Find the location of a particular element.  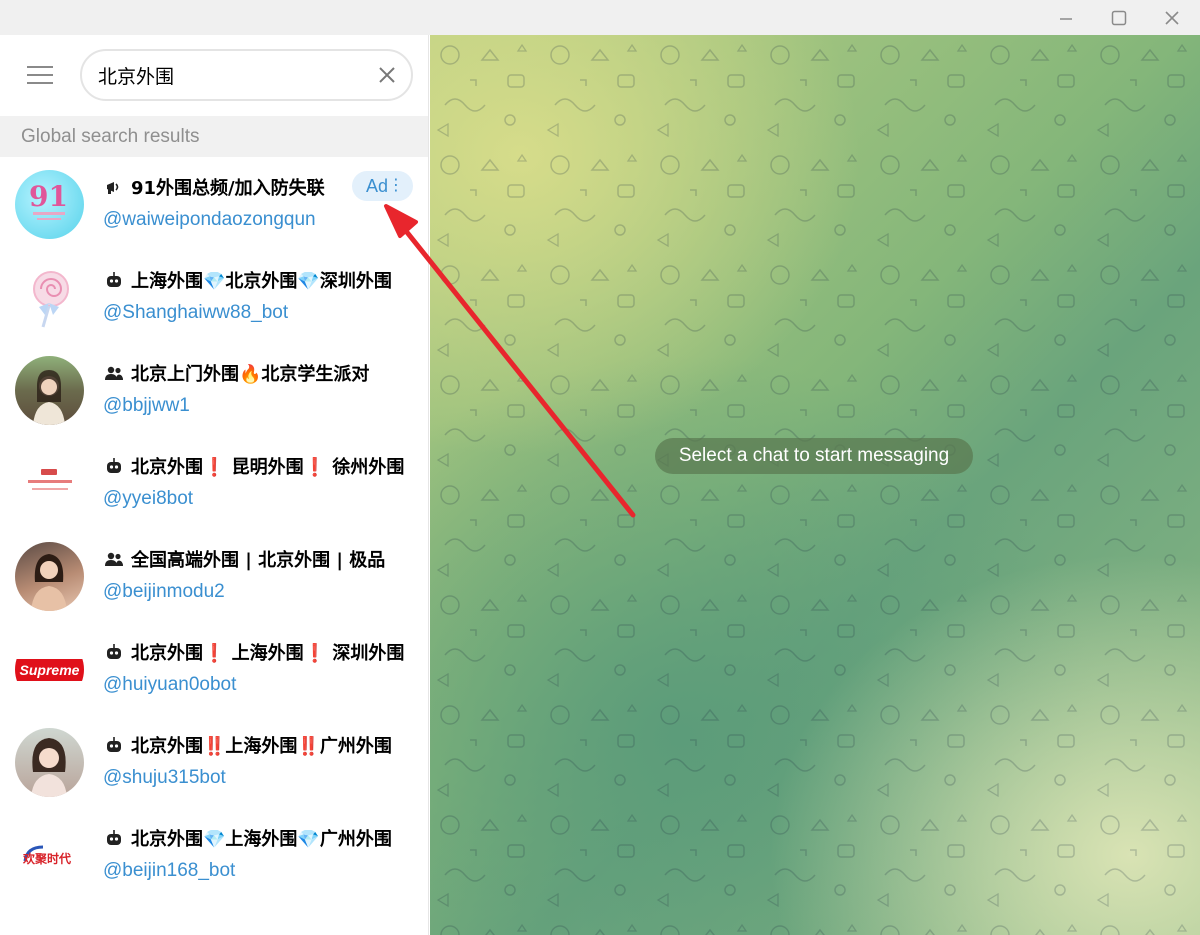

clear-search-button is located at coordinates (387, 75).